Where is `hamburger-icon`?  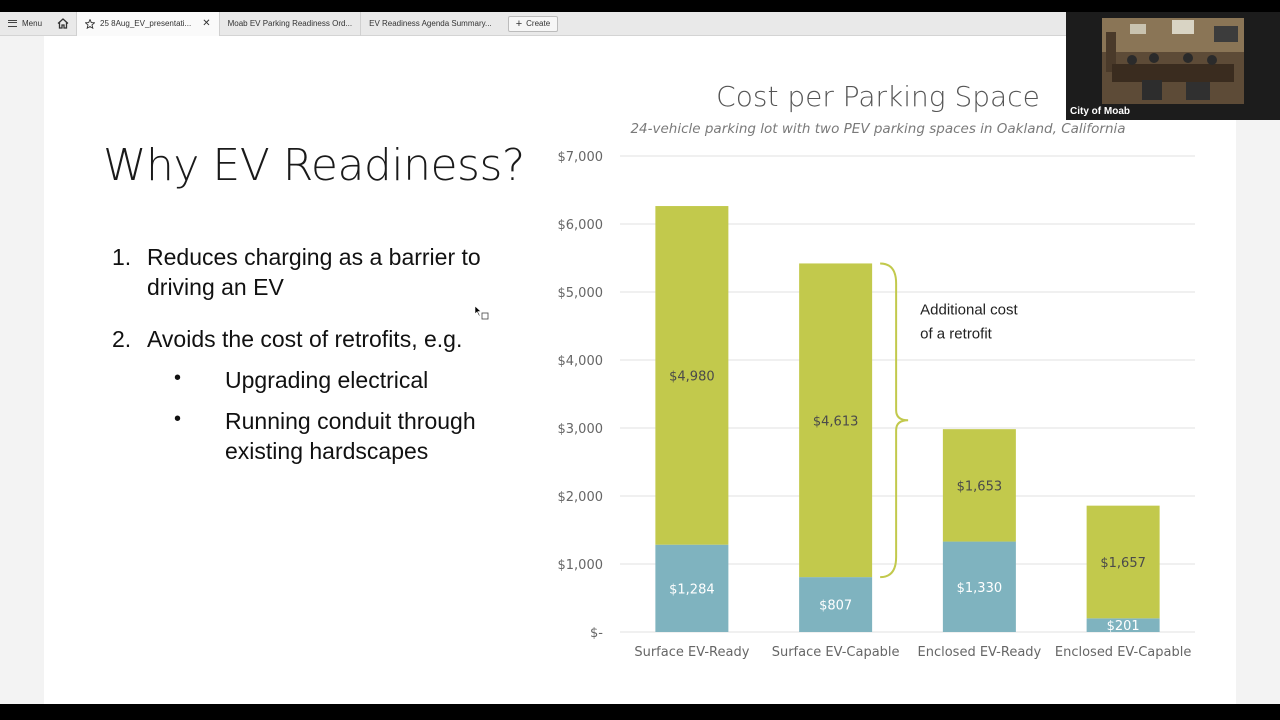 hamburger-icon is located at coordinates (12, 23).